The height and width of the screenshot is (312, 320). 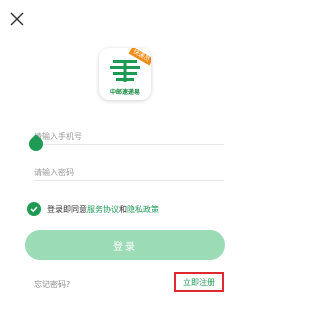 I want to click on agreement-prefix: 登录即同意, so click(x=67, y=209).